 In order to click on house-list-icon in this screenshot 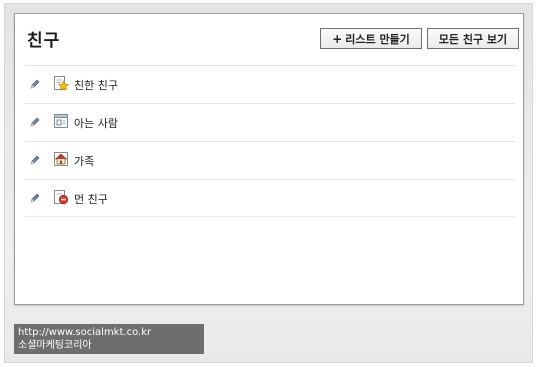, I will do `click(61, 159)`.